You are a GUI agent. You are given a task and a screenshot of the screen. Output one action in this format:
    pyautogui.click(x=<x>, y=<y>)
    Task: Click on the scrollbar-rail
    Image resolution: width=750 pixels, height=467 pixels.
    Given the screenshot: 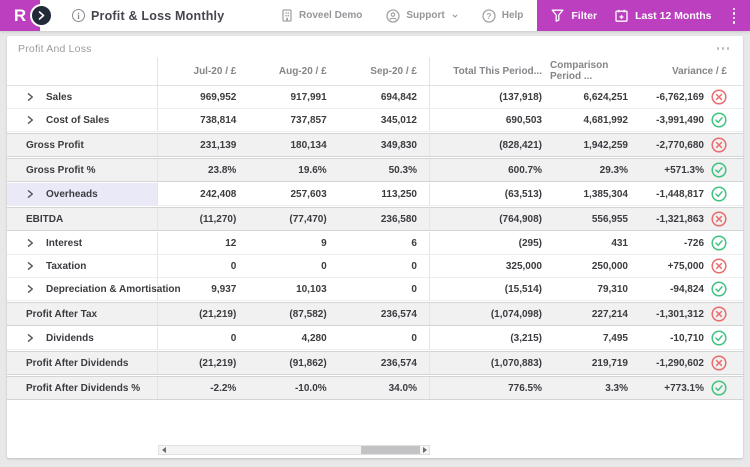 What is the action you would take?
    pyautogui.click(x=294, y=450)
    